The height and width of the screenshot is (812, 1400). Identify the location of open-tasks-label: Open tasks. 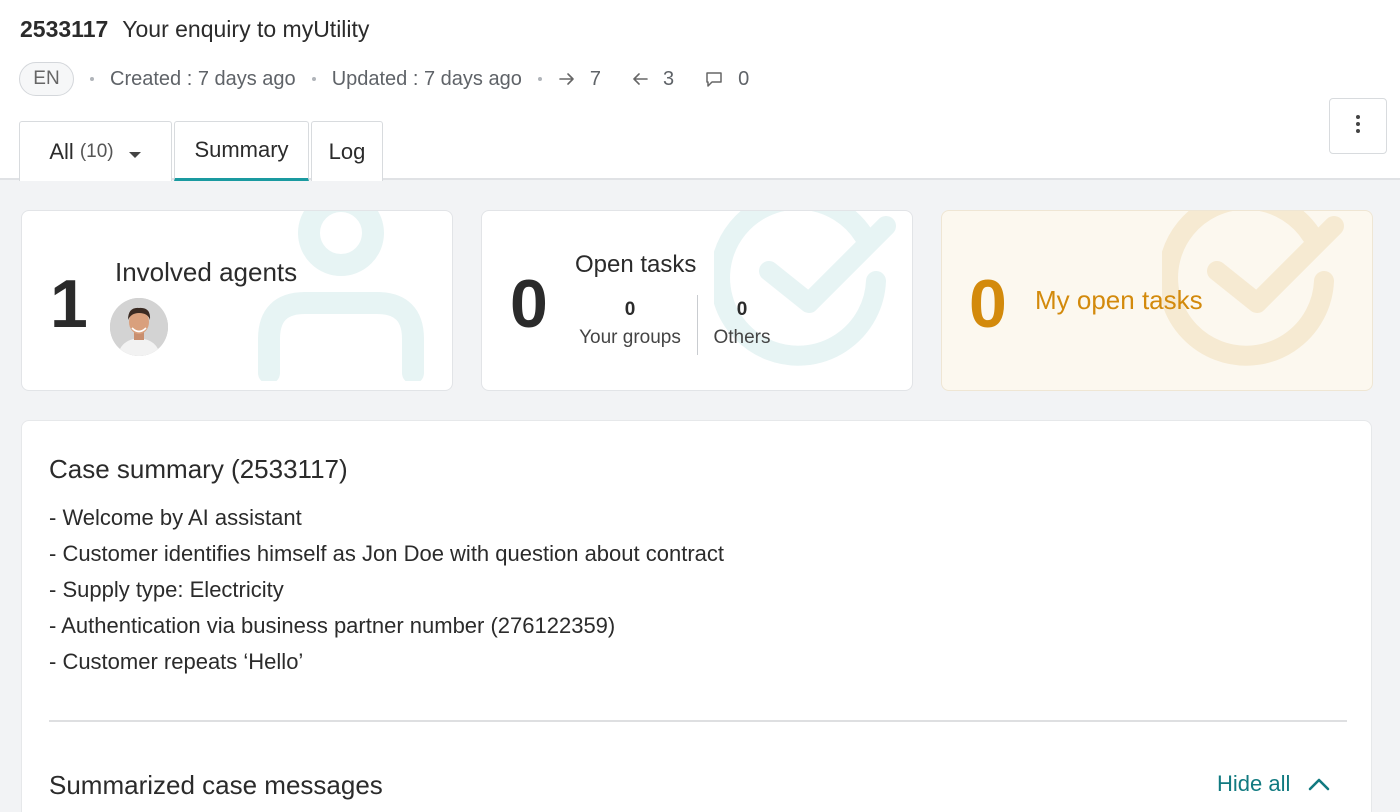
(636, 264).